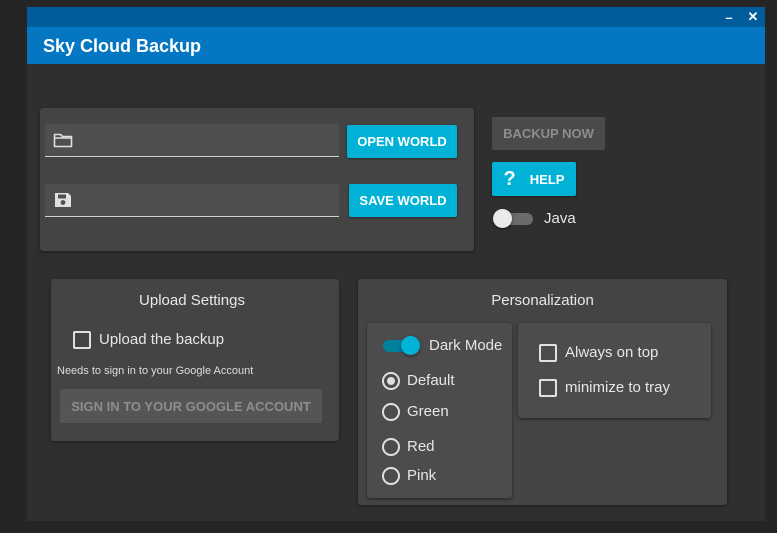 The width and height of the screenshot is (777, 533). I want to click on app-title: Sky Cloud Backup, so click(122, 46).